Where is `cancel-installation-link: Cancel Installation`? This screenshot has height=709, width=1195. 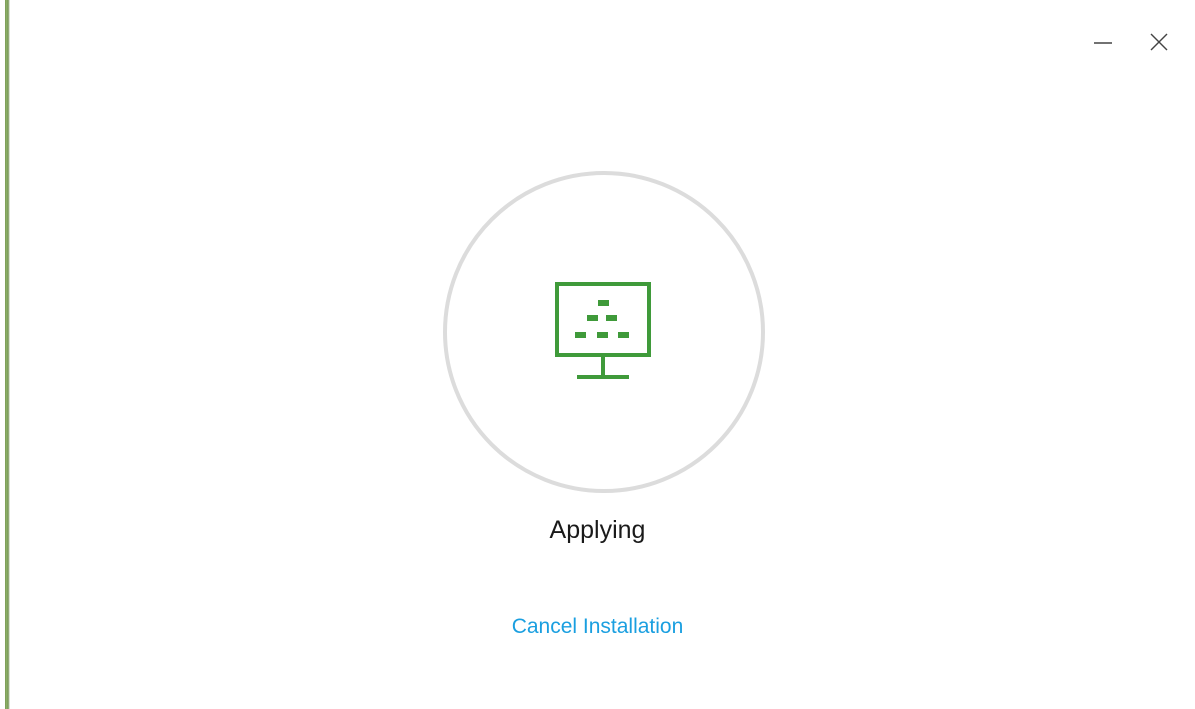 cancel-installation-link: Cancel Installation is located at coordinates (598, 626).